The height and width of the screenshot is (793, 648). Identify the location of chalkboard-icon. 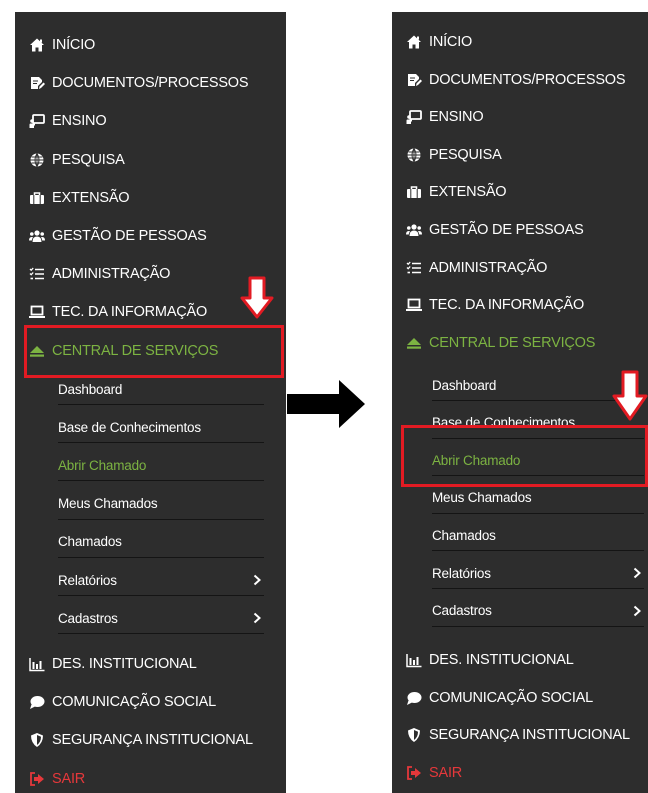
(414, 117).